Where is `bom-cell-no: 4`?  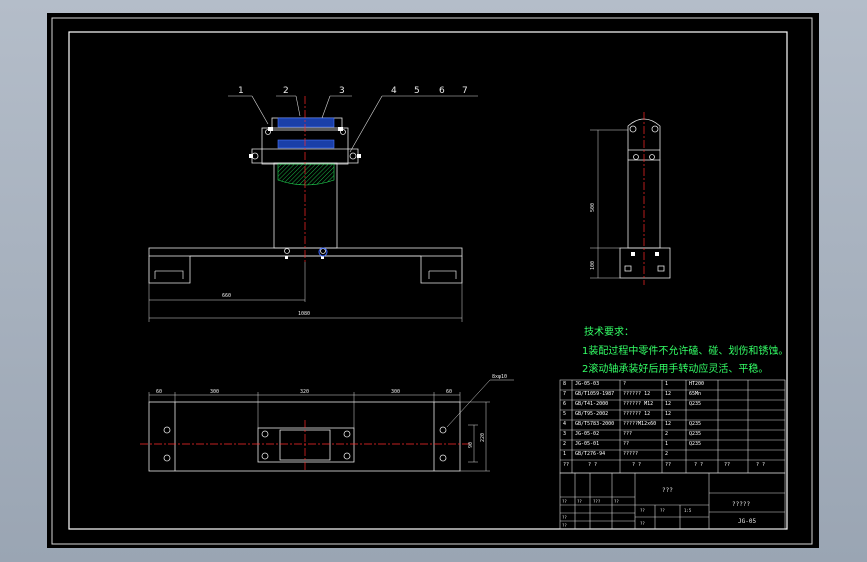 bom-cell-no: 4 is located at coordinates (565, 424).